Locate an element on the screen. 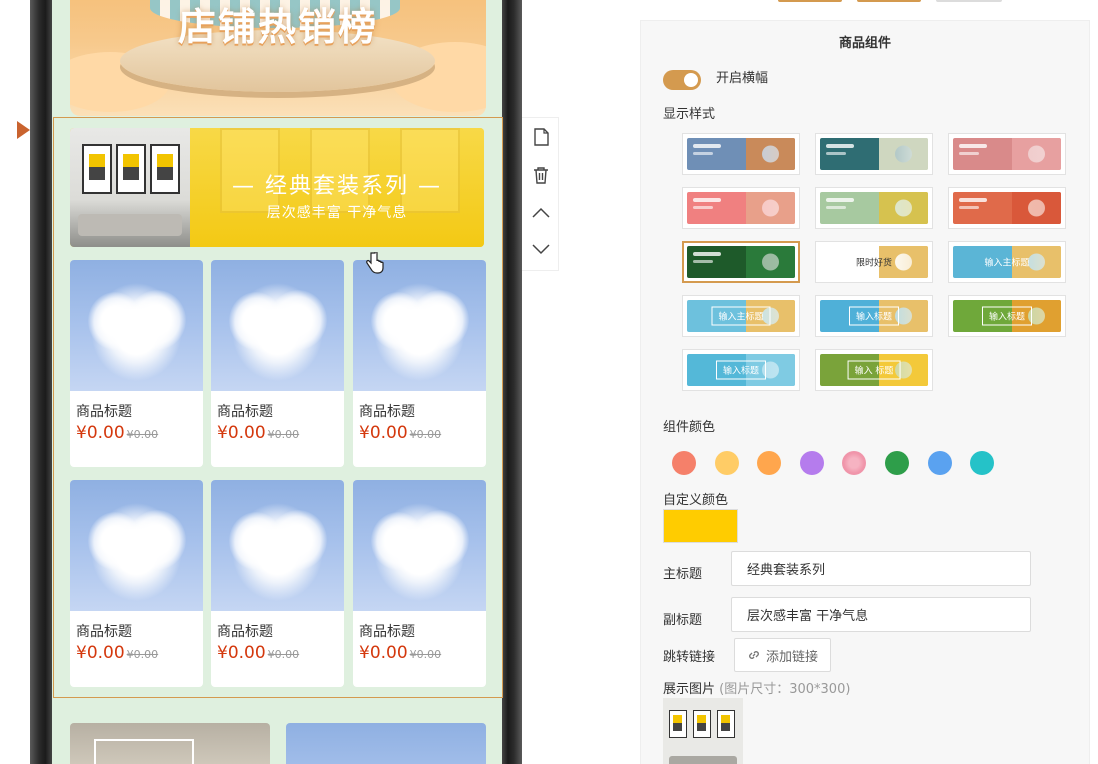 The image size is (1098, 764). component-toolbar is located at coordinates (540, 194).